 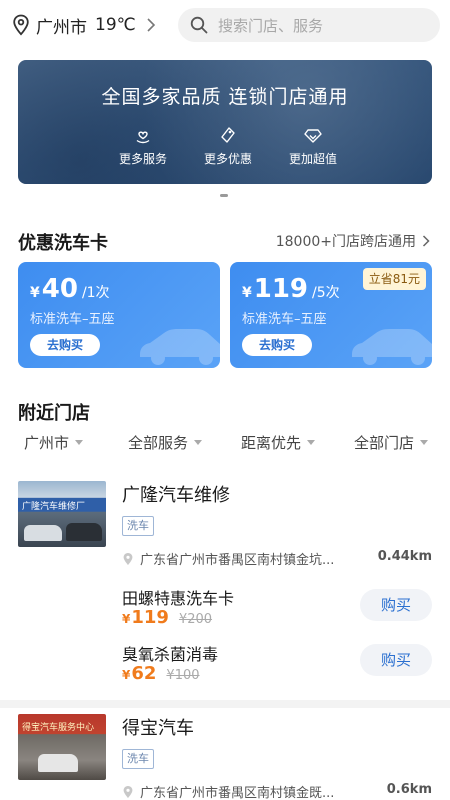 I want to click on service-name: 臭氧杀菌消毒, so click(x=170, y=654).